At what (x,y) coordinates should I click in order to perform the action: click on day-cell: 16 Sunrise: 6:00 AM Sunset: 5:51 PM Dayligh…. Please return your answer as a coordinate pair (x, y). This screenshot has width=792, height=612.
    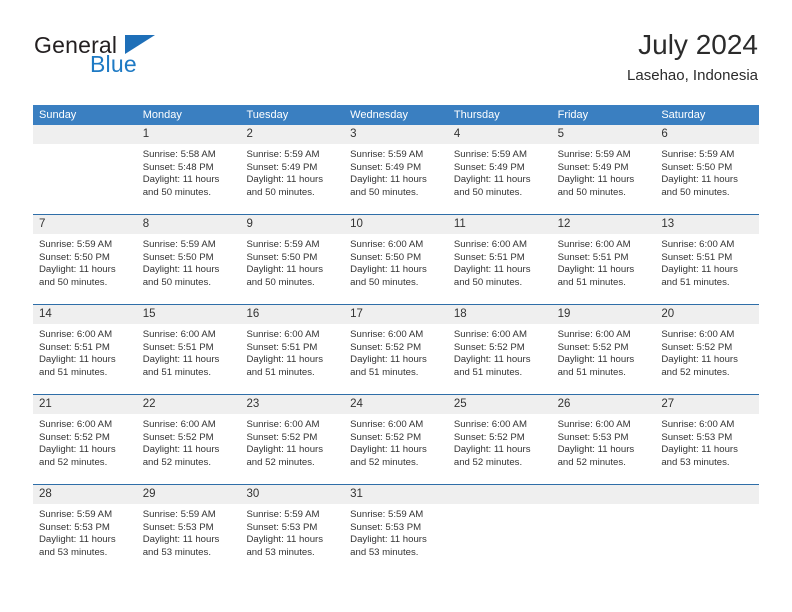
    Looking at the image, I should click on (292, 349).